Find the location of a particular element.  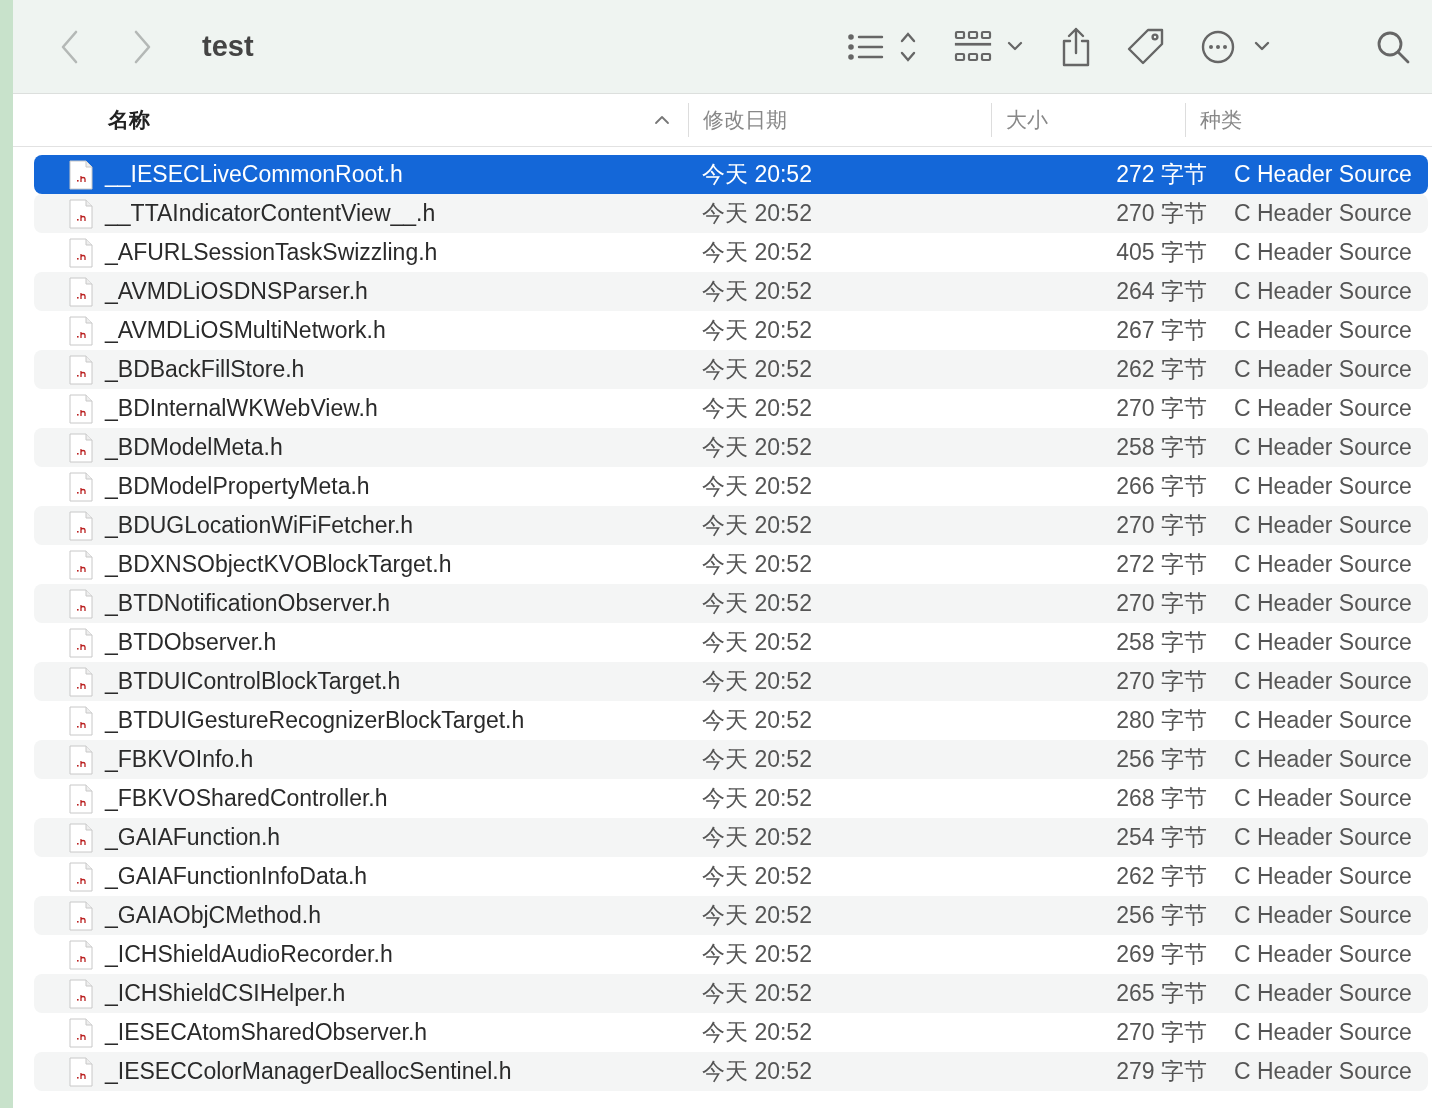

column-header: 修改日期 is located at coordinates (839, 120).